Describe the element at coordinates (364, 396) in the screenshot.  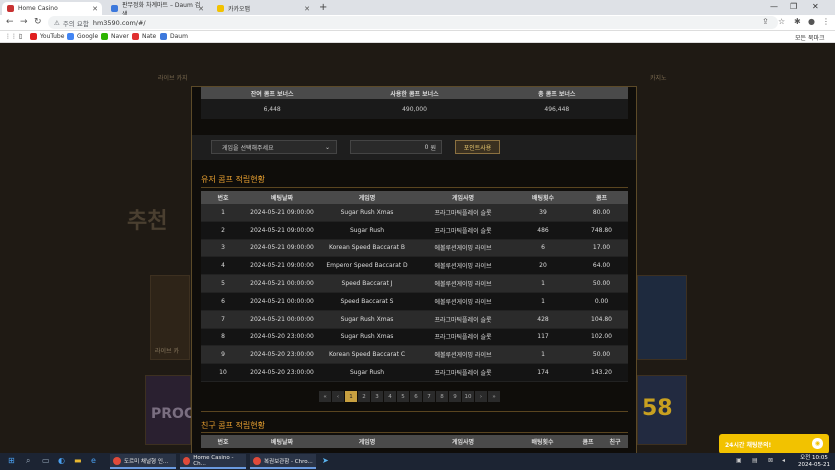
I see `page-button: 2` at that location.